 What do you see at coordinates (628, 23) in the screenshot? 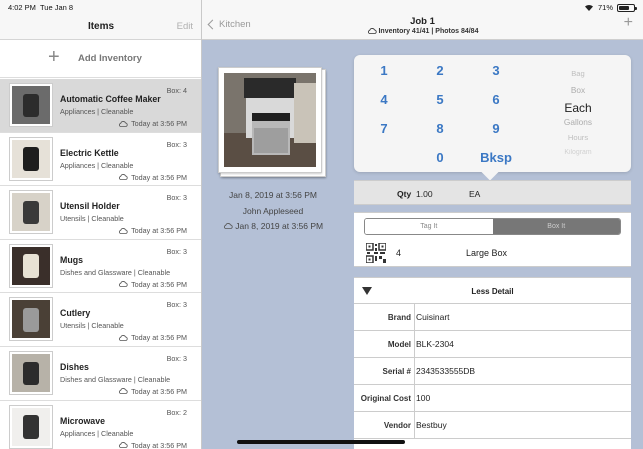
I see `add-photo-button: +` at bounding box center [628, 23].